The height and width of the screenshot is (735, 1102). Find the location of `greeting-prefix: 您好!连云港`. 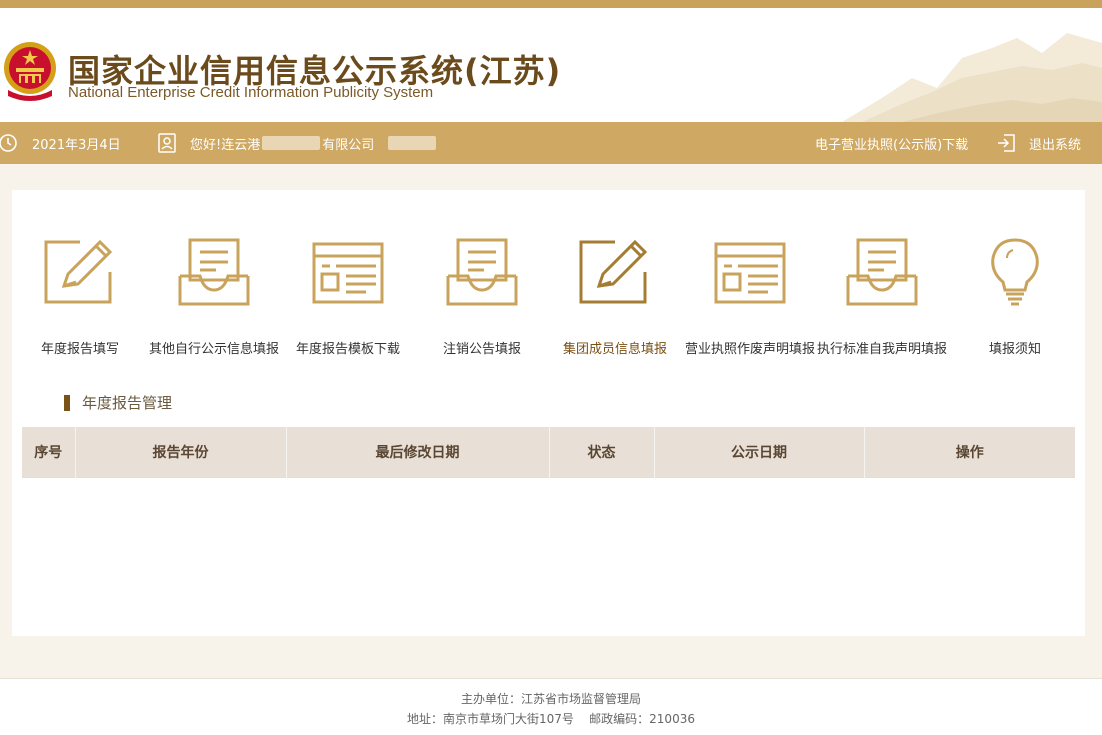

greeting-prefix: 您好!连云港 is located at coordinates (225, 145).